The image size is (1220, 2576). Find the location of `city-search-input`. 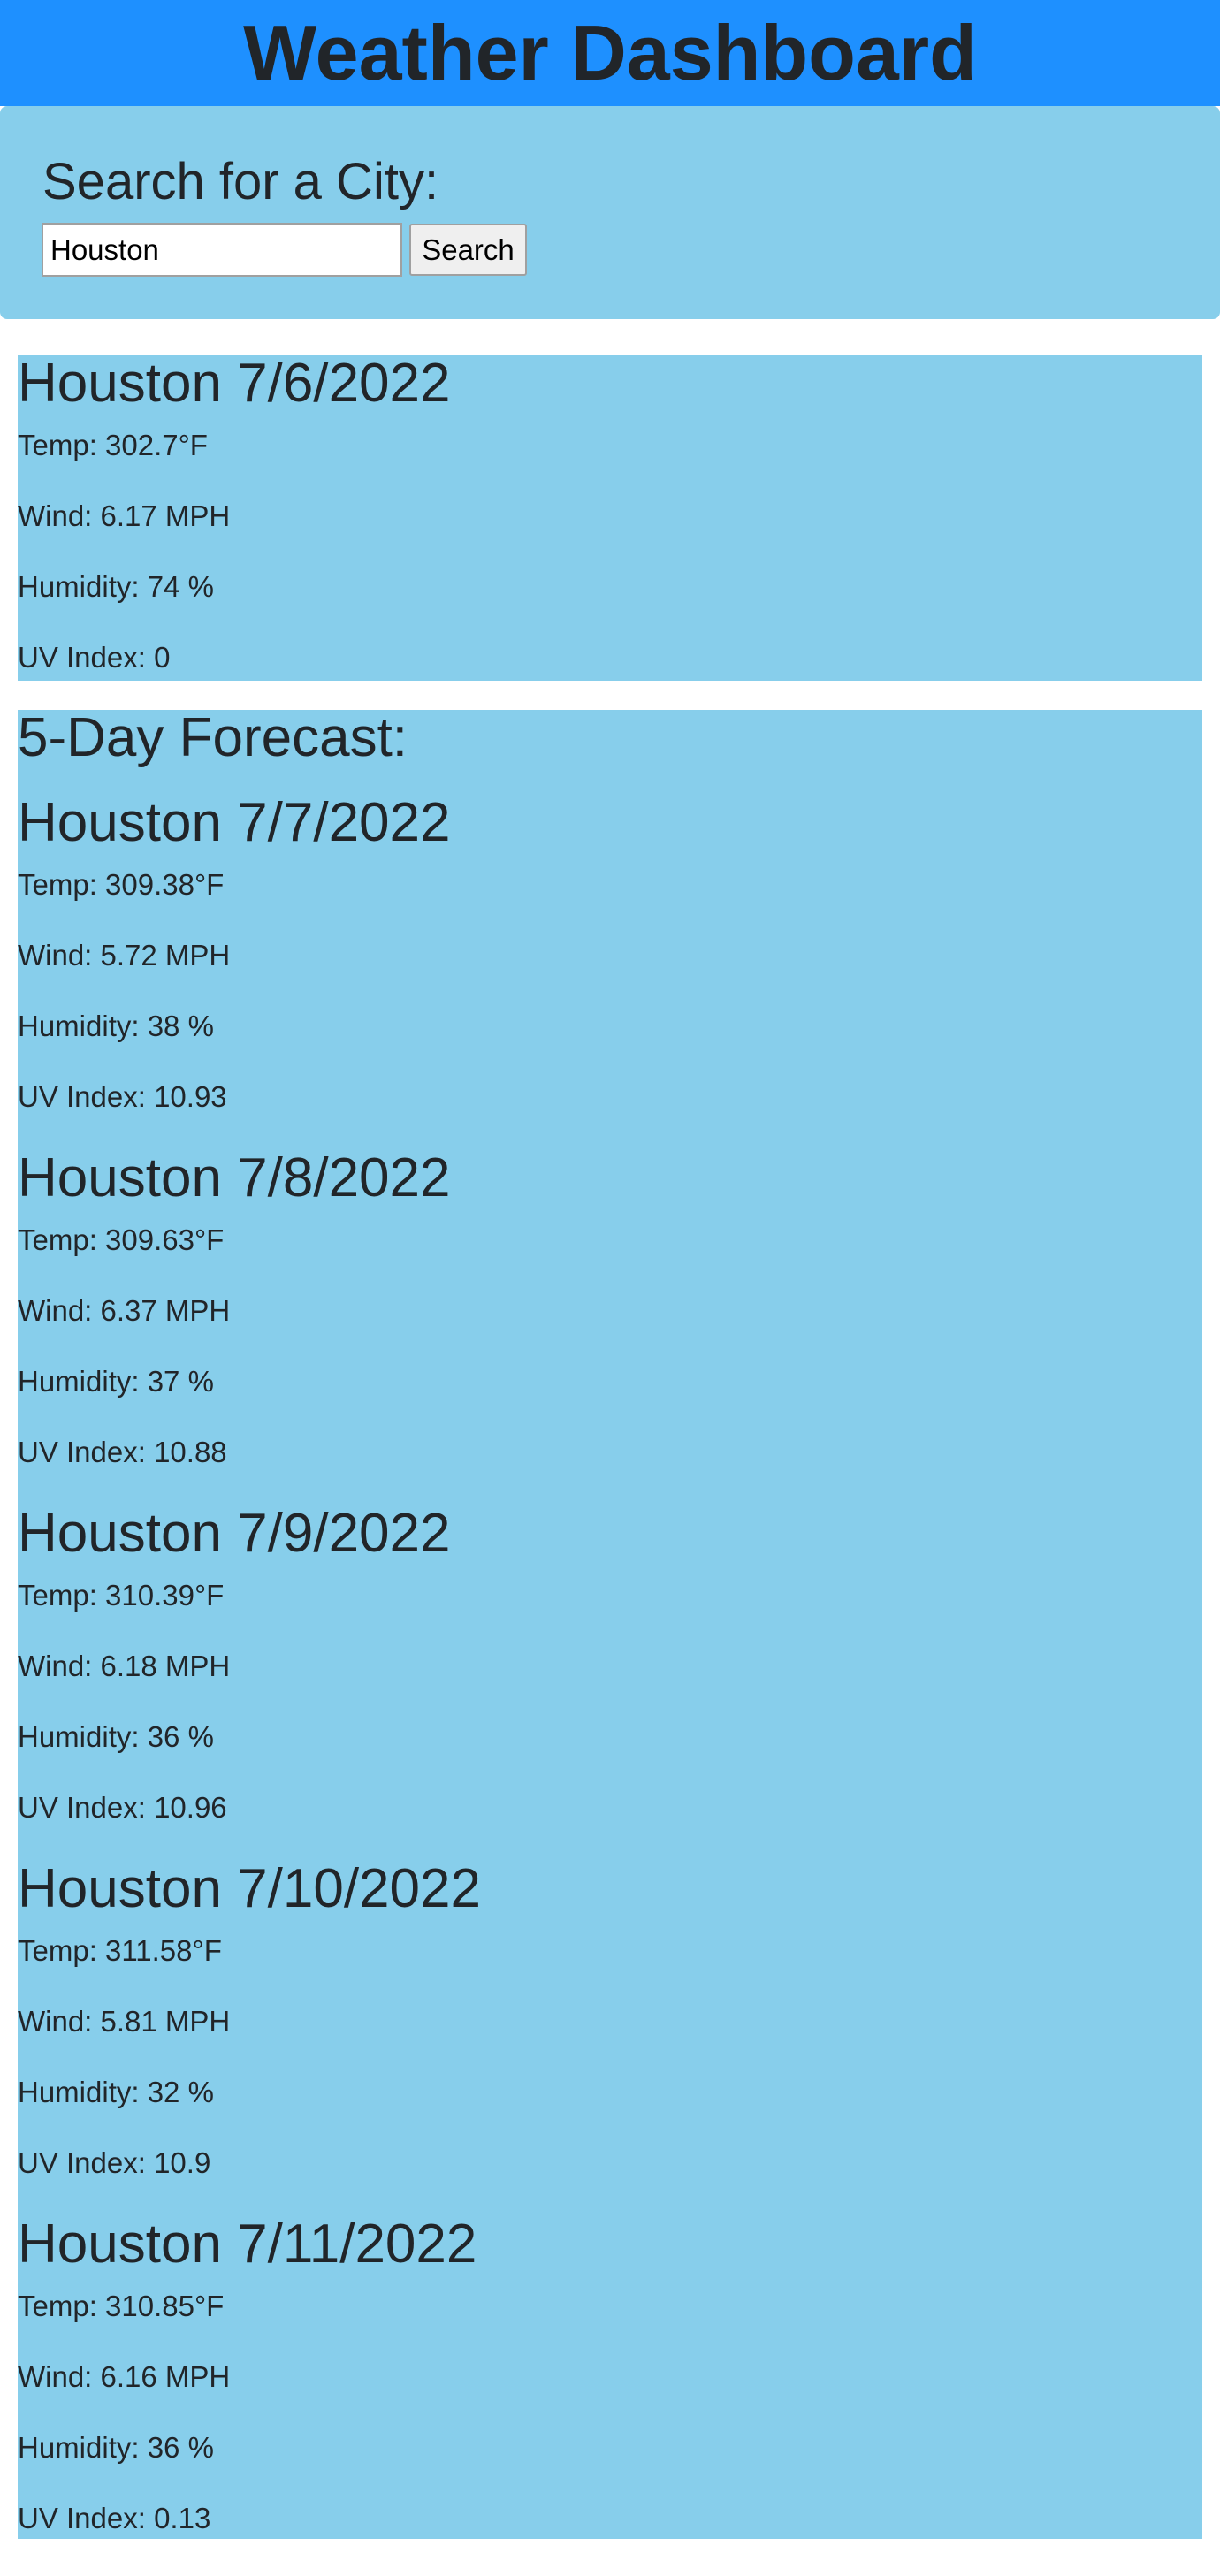

city-search-input is located at coordinates (222, 250).